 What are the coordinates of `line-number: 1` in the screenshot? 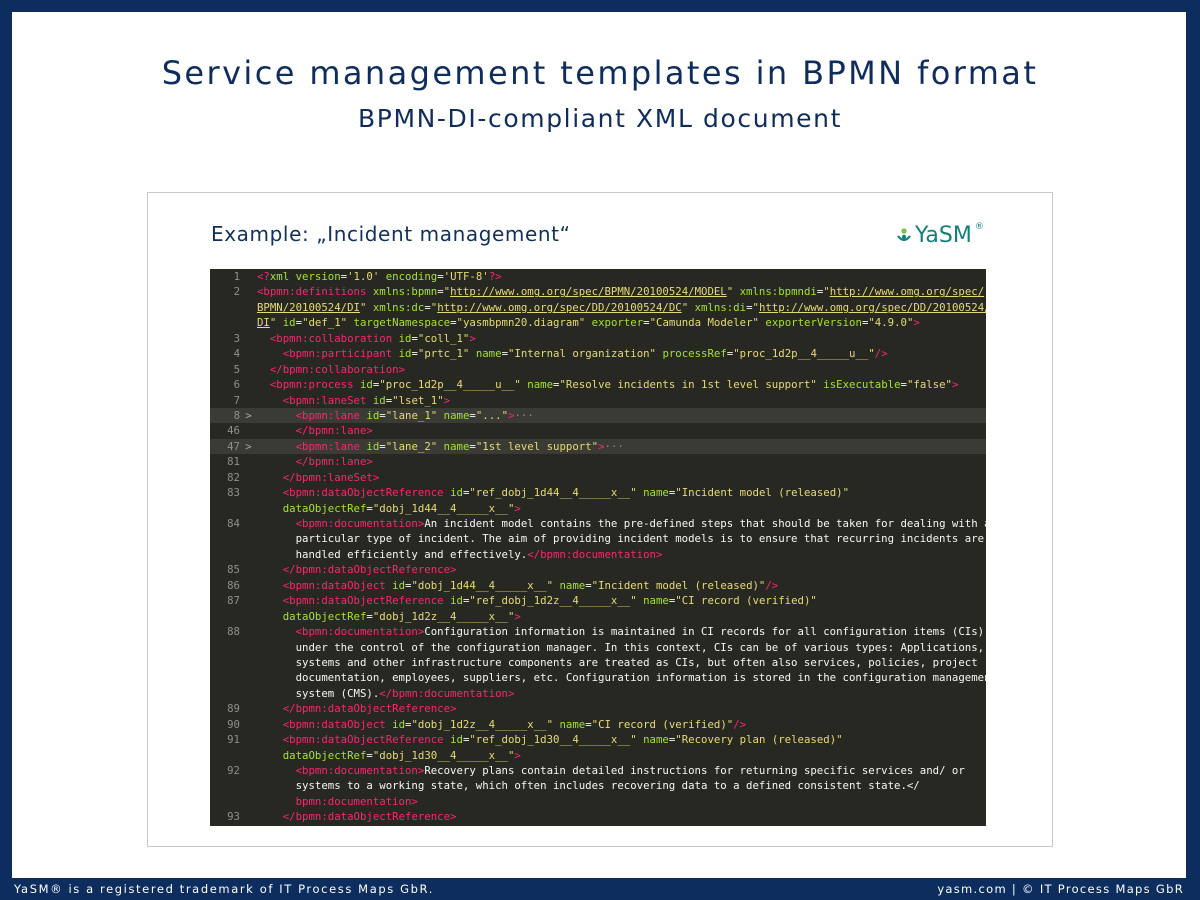 It's located at (236, 276).